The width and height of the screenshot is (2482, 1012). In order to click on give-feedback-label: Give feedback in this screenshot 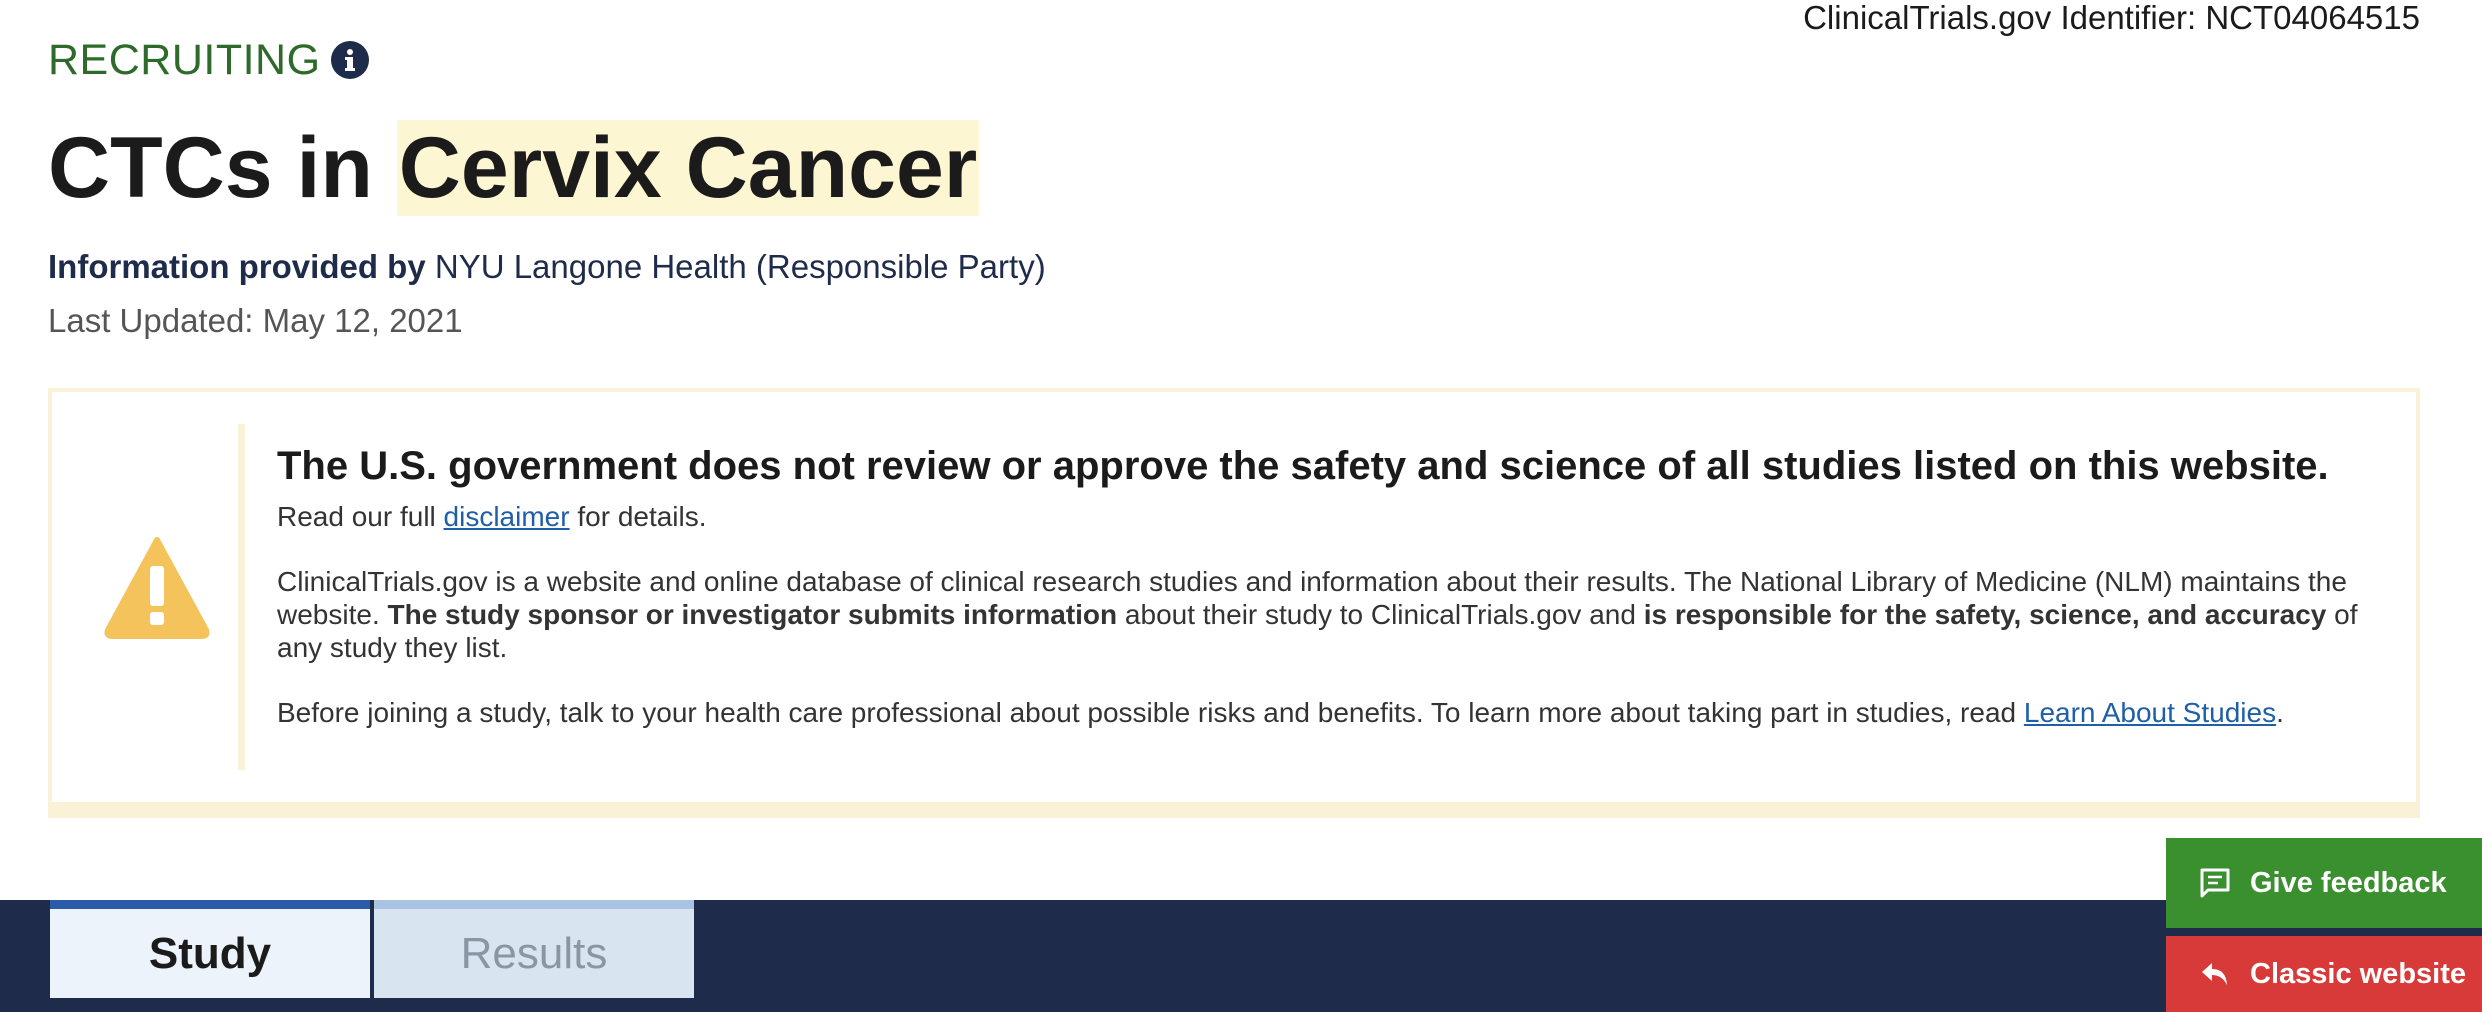, I will do `click(2348, 882)`.